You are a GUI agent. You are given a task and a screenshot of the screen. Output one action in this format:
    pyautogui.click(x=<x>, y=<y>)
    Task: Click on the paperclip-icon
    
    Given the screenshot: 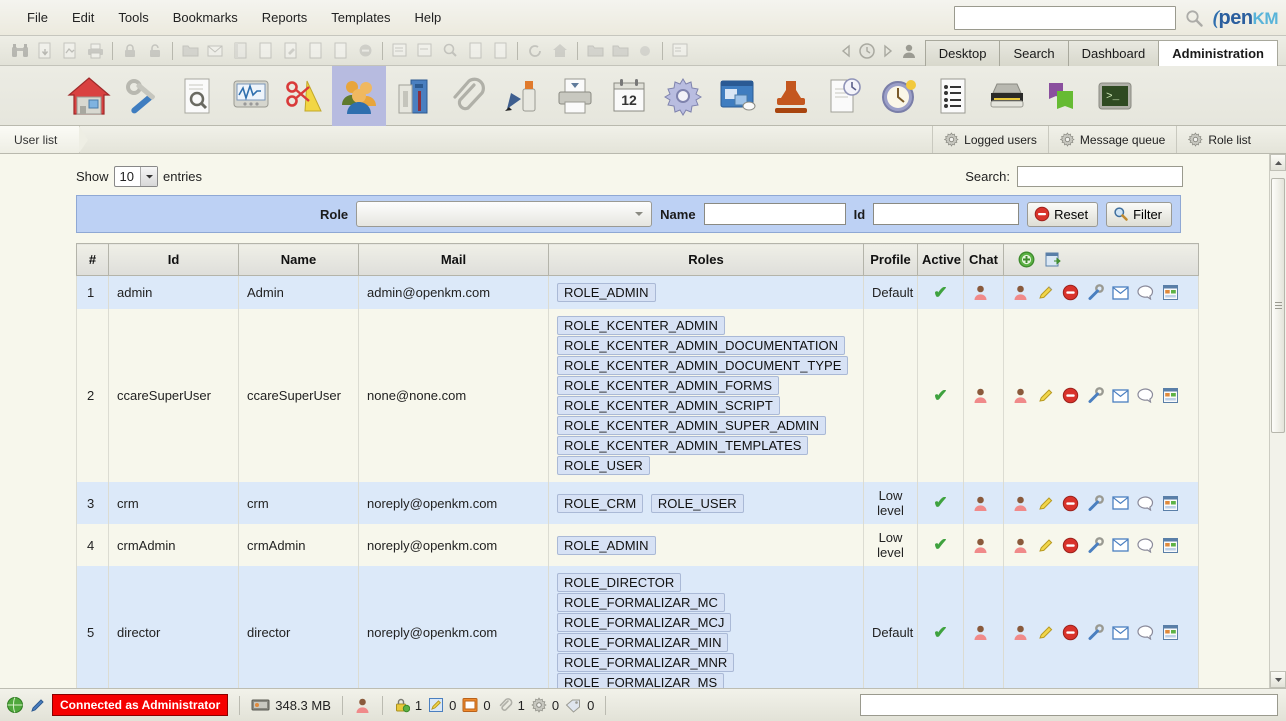 What is the action you would take?
    pyautogui.click(x=467, y=96)
    